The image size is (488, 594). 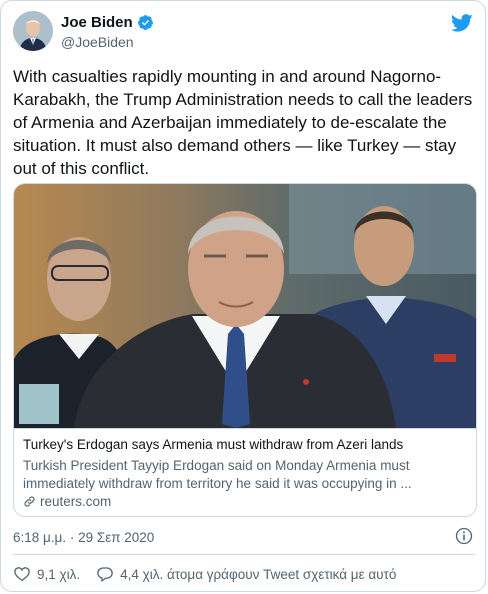 I want to click on link-domain: reuters.com, so click(x=67, y=501).